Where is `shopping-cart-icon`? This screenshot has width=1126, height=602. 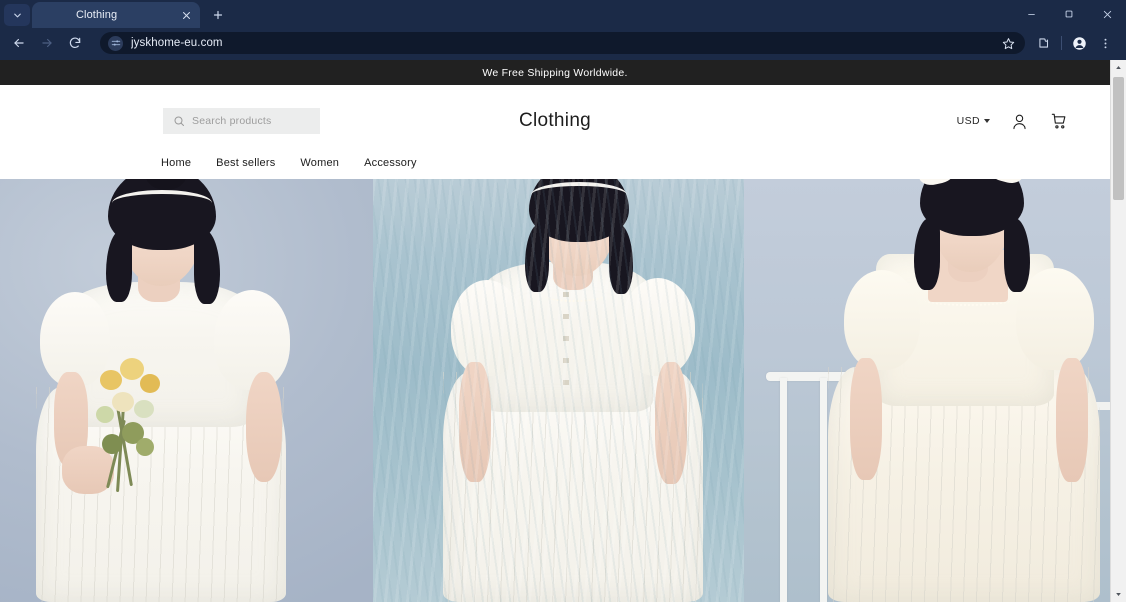 shopping-cart-icon is located at coordinates (1059, 121).